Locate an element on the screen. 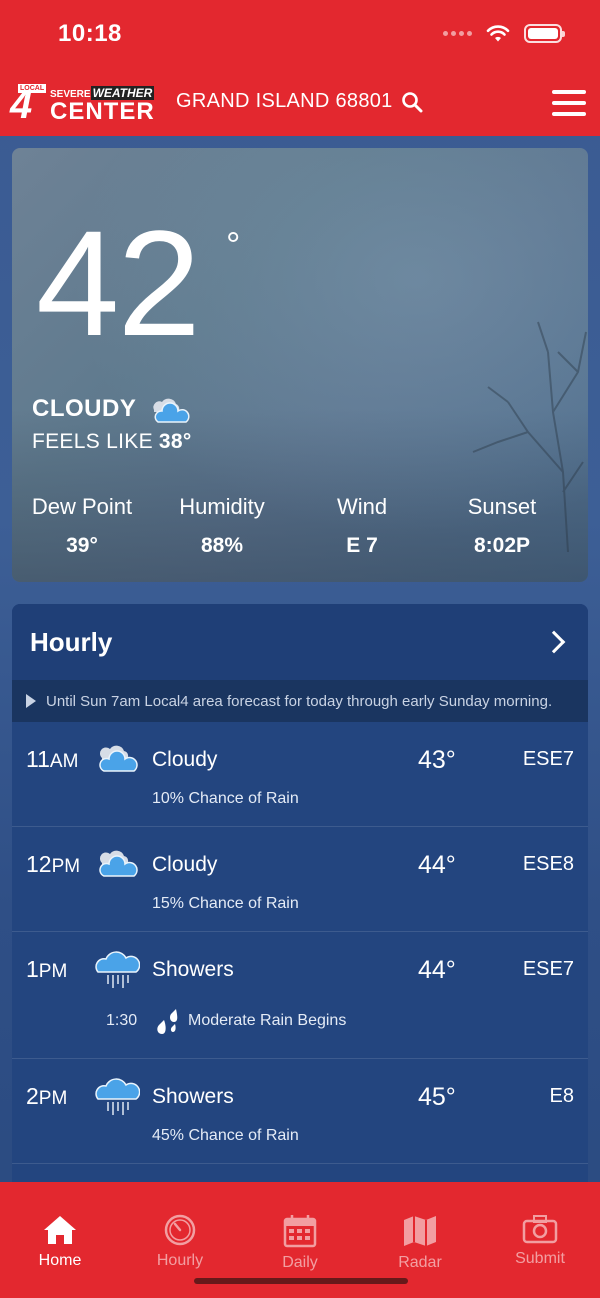 Image resolution: width=600 pixels, height=1298 pixels. event-text: Moderate Rain Begins is located at coordinates (267, 1020).